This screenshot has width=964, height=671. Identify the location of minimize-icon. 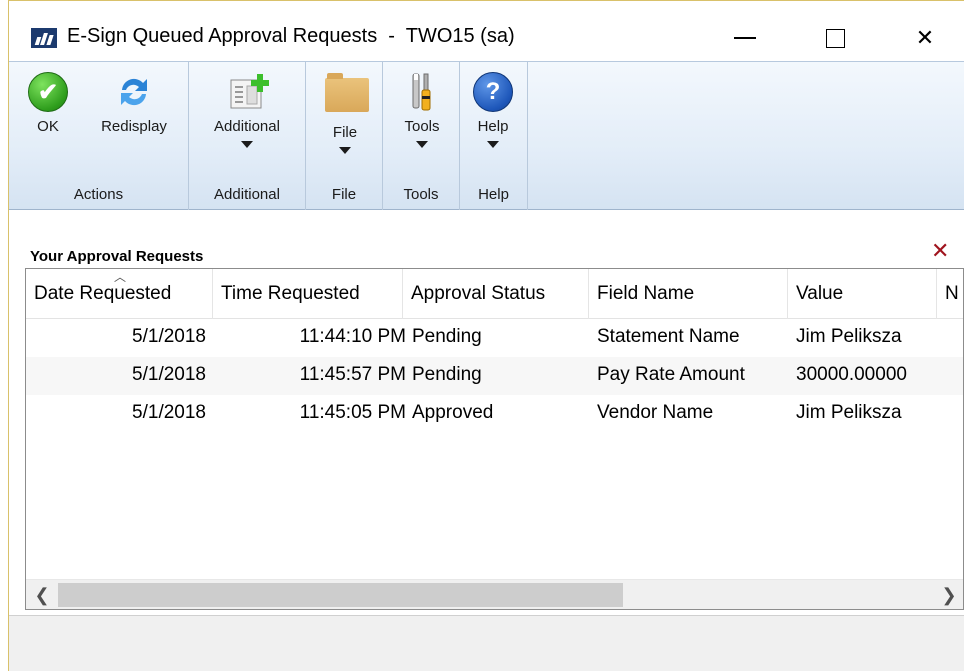
(745, 38).